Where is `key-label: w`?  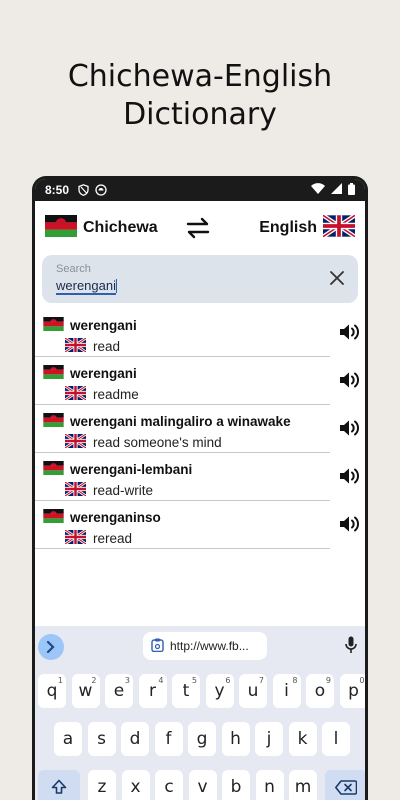 key-label: w is located at coordinates (85, 691).